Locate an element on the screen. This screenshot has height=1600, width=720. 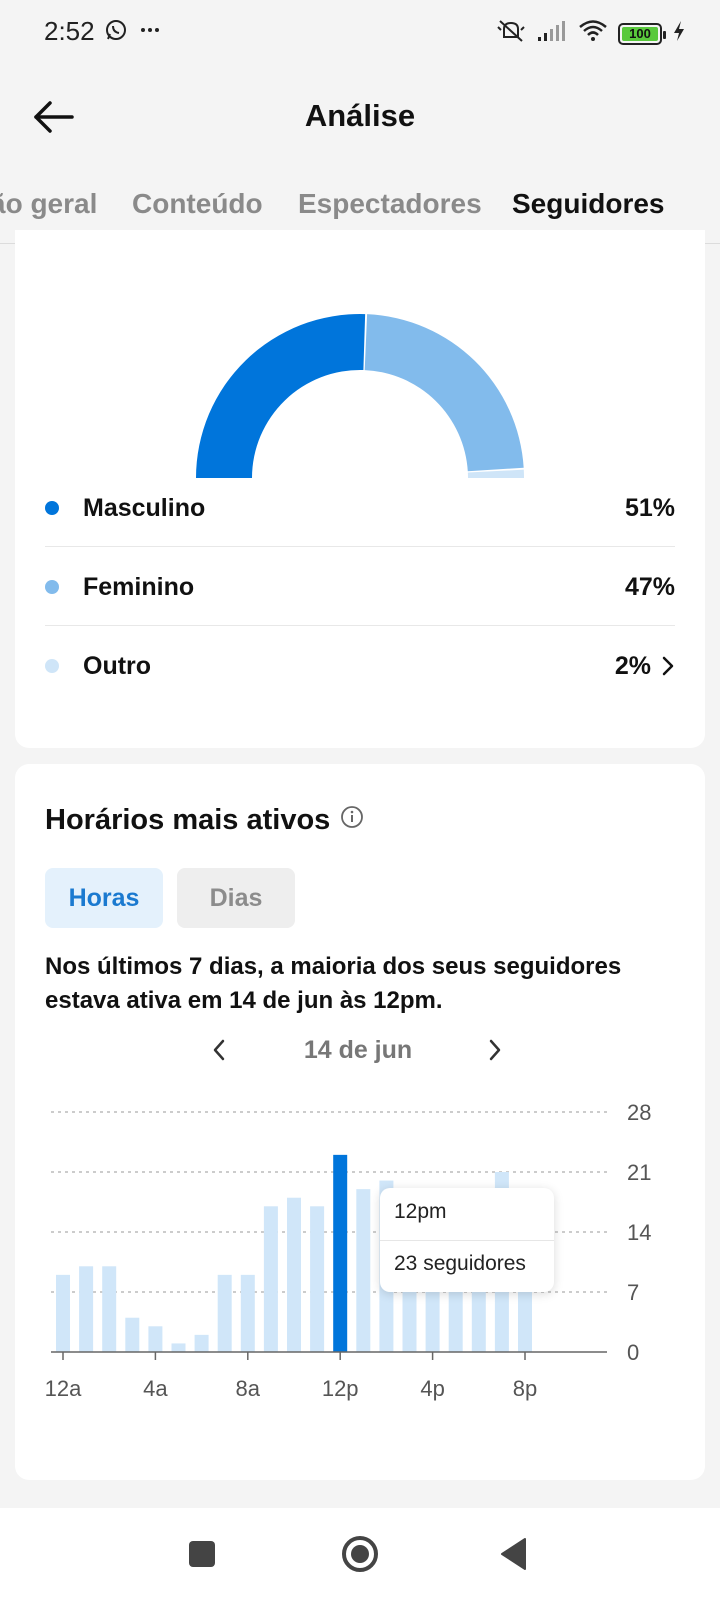
legend-value: 2% is located at coordinates (632, 665).